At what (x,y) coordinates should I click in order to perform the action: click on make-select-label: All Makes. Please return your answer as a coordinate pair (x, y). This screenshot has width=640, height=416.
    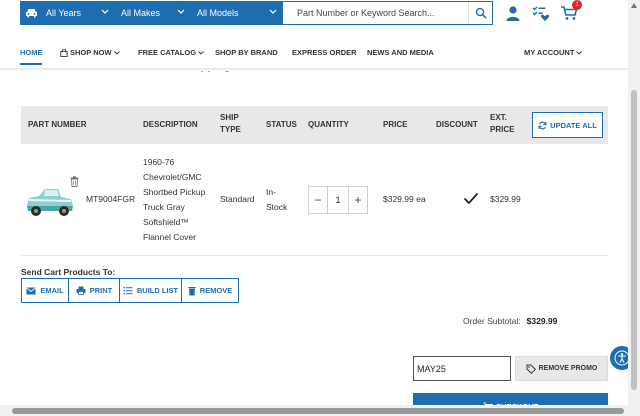
    Looking at the image, I should click on (141, 13).